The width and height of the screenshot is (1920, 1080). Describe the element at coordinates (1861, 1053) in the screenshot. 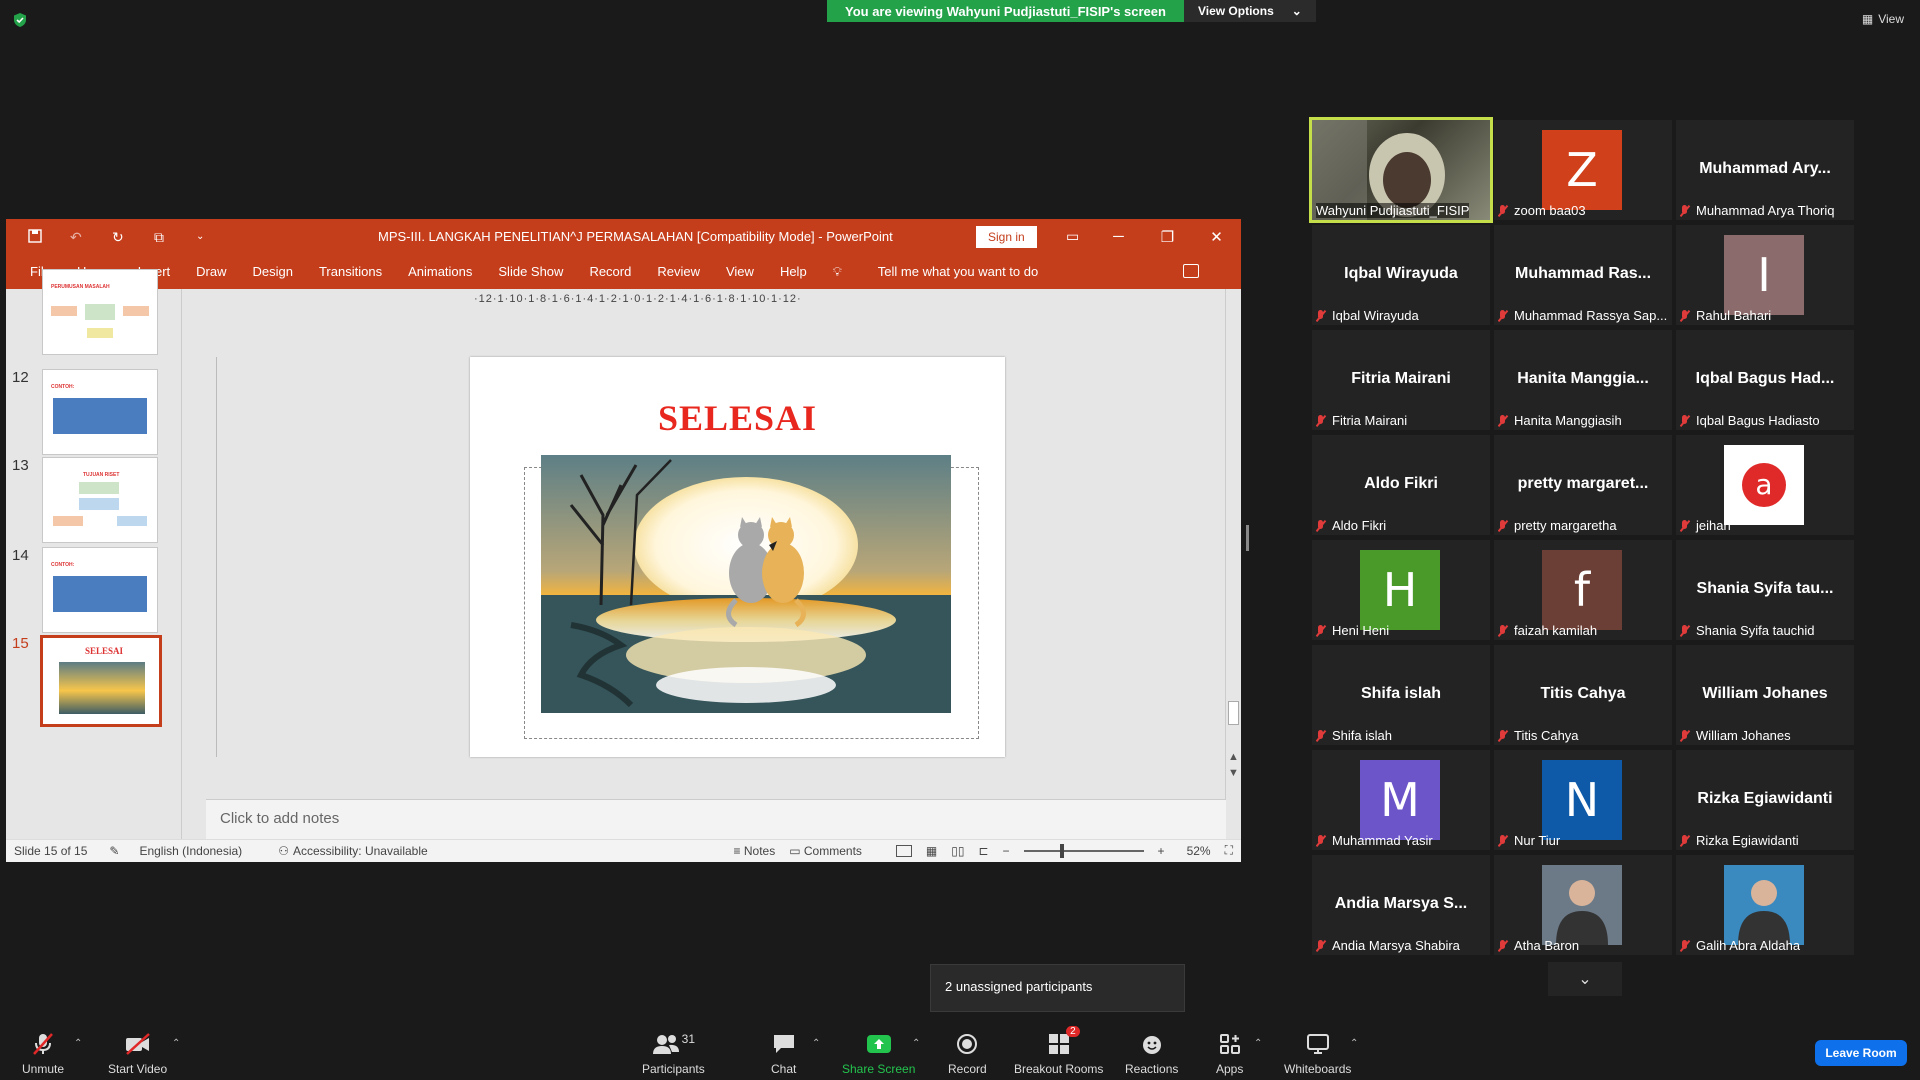

I see `leave-room-button: Leave Room` at that location.